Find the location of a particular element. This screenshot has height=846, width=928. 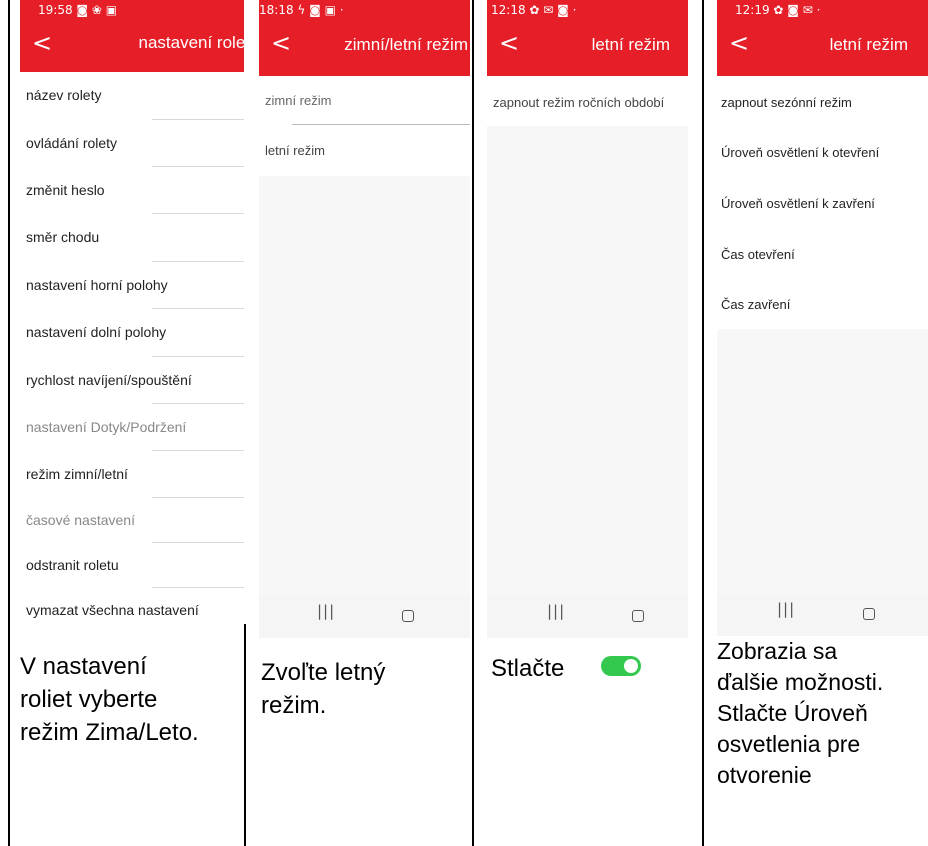

list-item: Úroveň osvětlení k otevření is located at coordinates (822, 151).